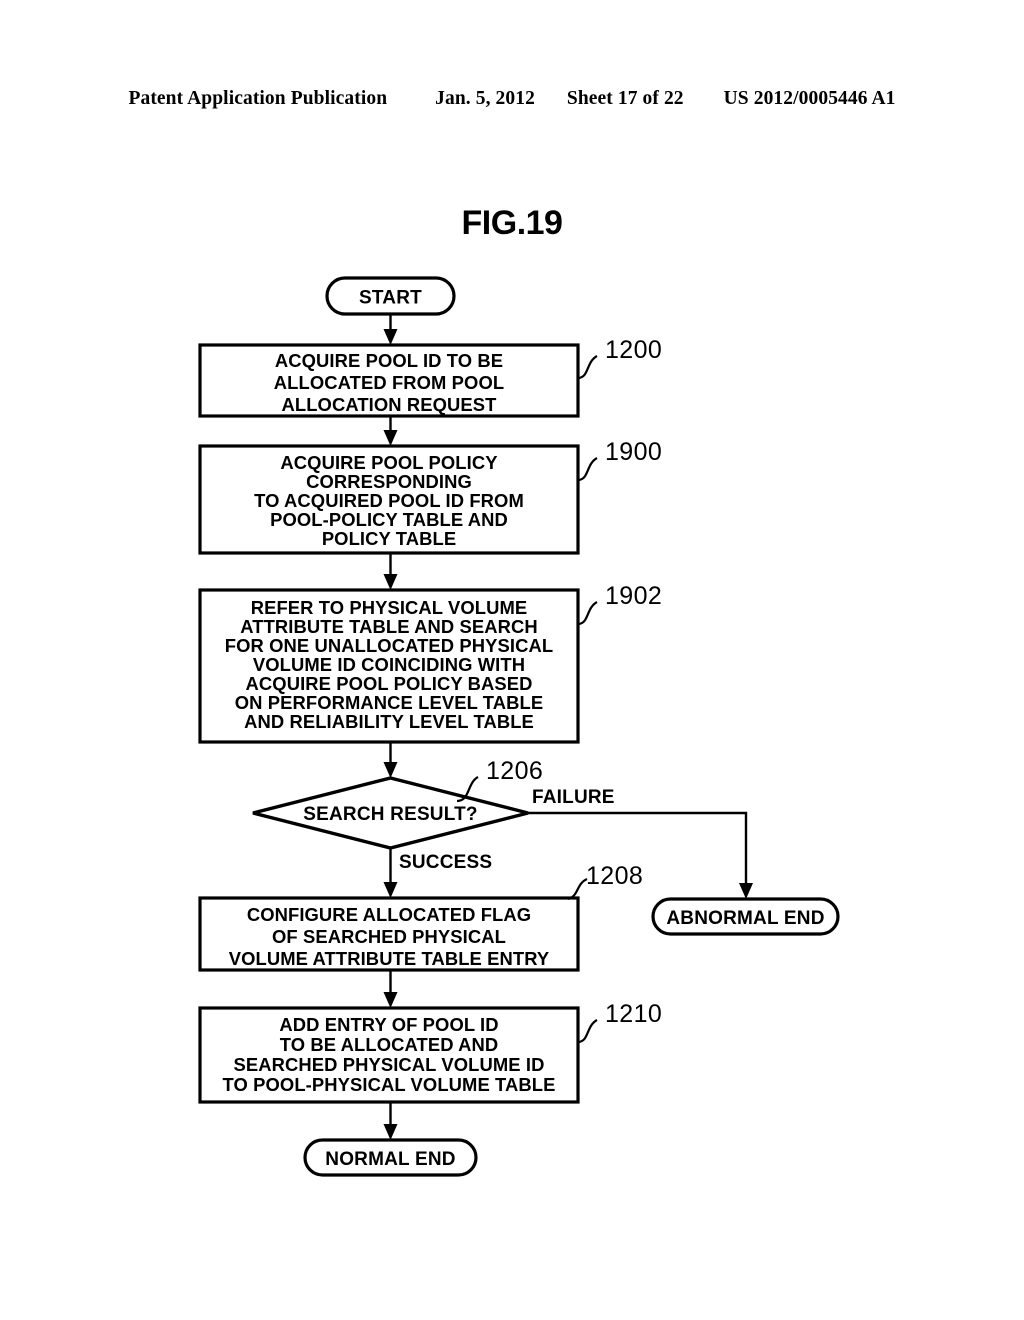 Image resolution: width=1024 pixels, height=1320 pixels. I want to click on step-1902-line-4: VOLUME ID COINCIDING WITH, so click(389, 664).